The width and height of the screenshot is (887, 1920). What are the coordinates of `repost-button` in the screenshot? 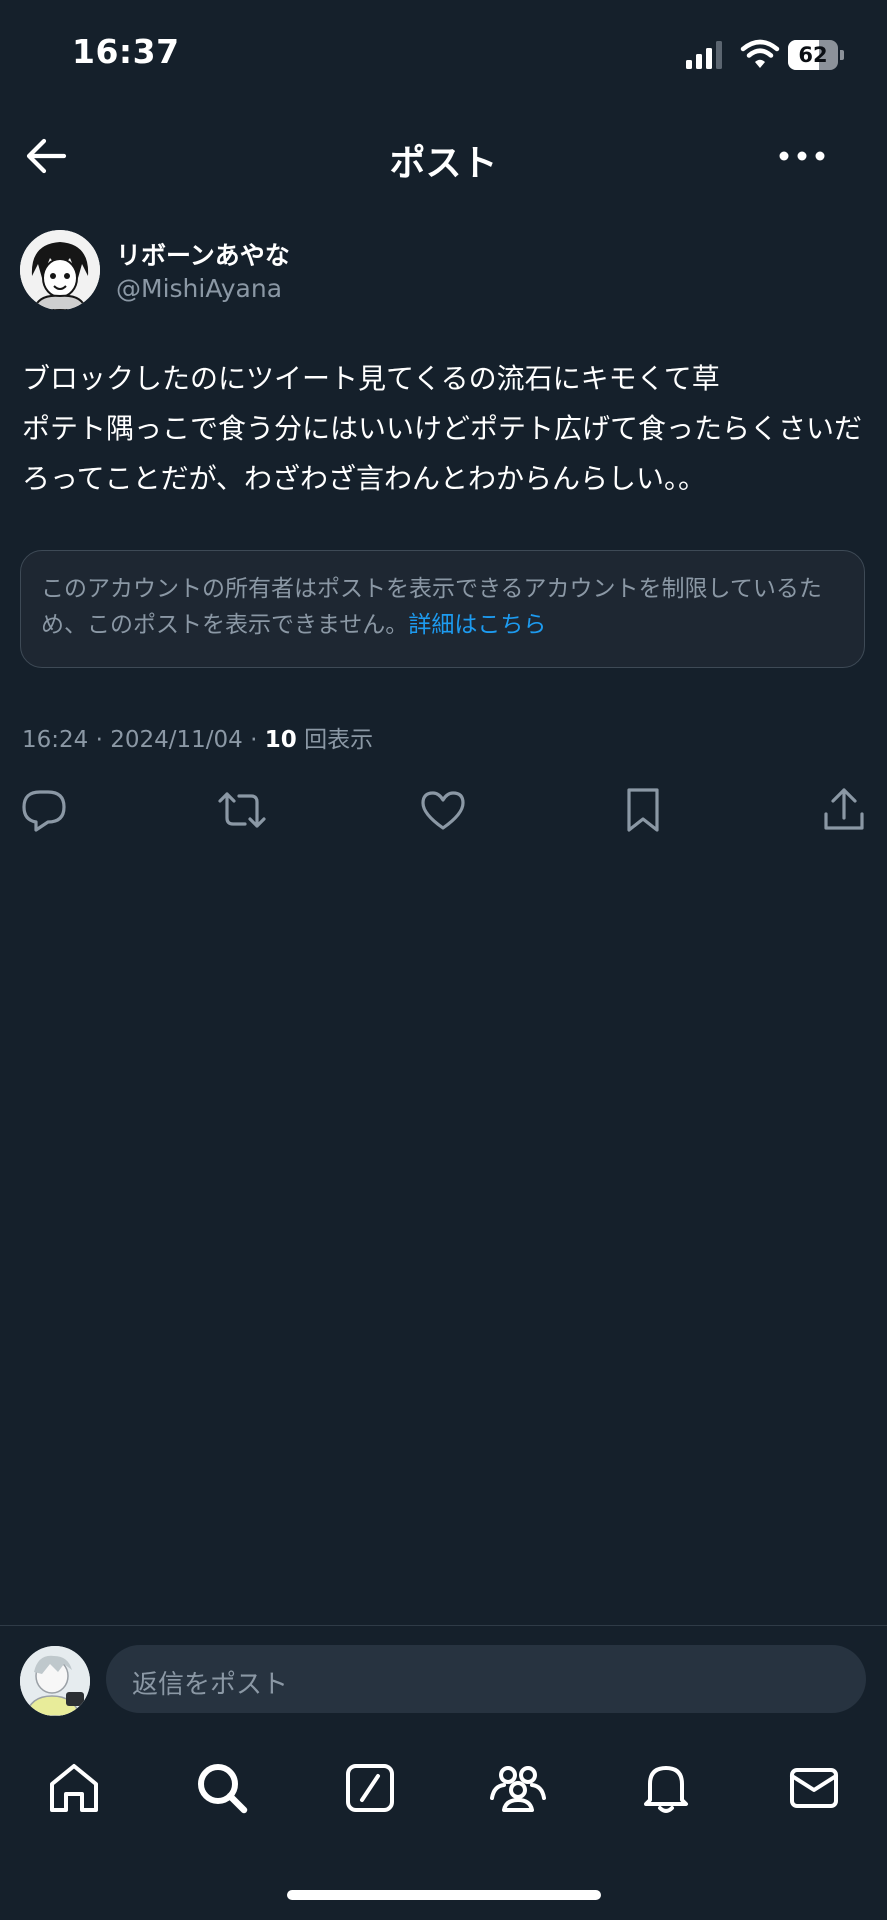 It's located at (242, 810).